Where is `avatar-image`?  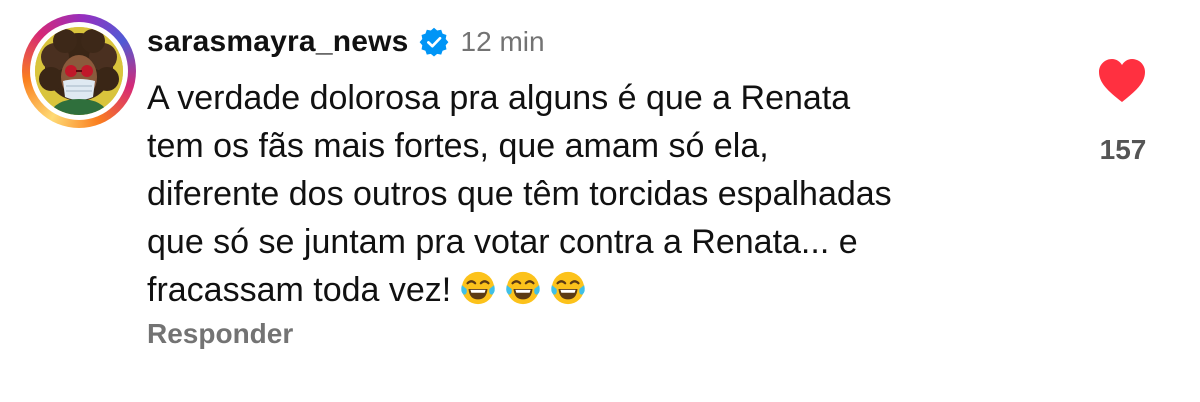
avatar-image is located at coordinates (79, 71).